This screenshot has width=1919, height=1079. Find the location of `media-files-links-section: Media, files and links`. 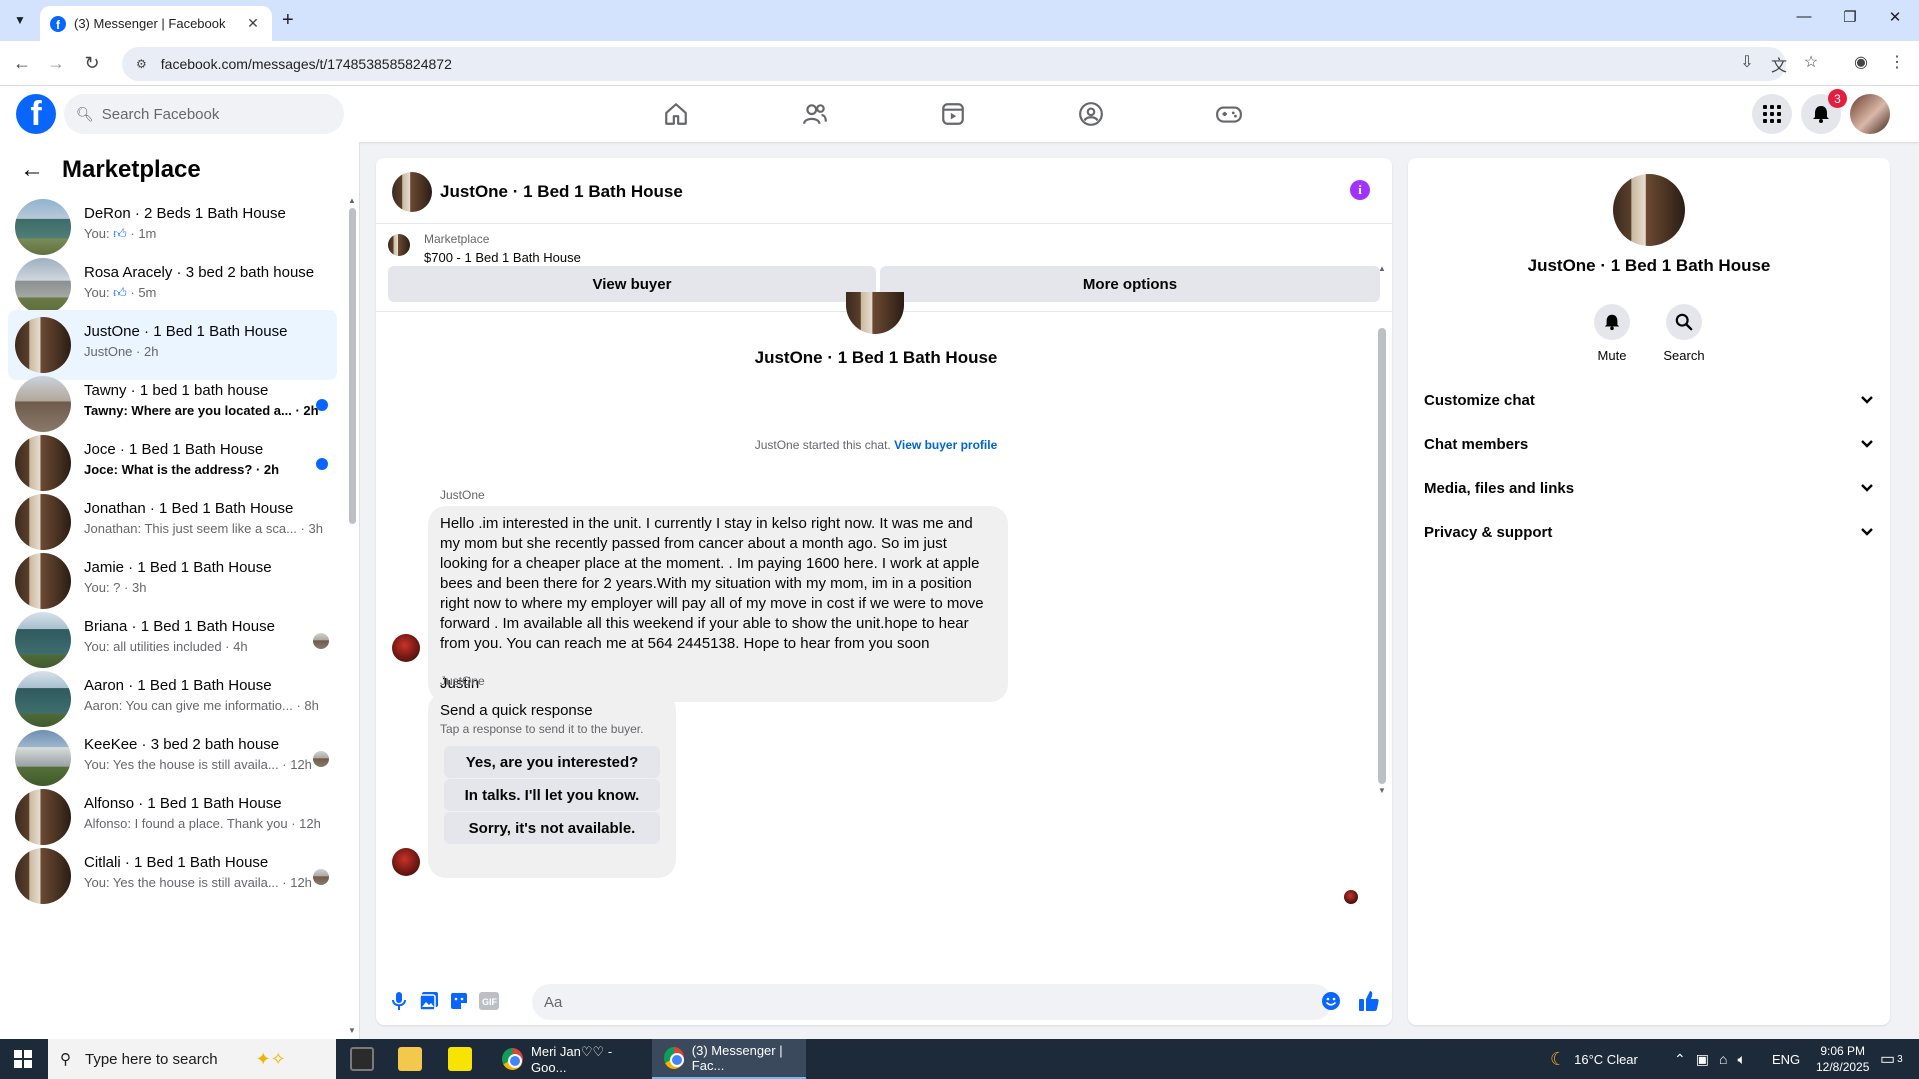

media-files-links-section: Media, files and links is located at coordinates (1649, 488).